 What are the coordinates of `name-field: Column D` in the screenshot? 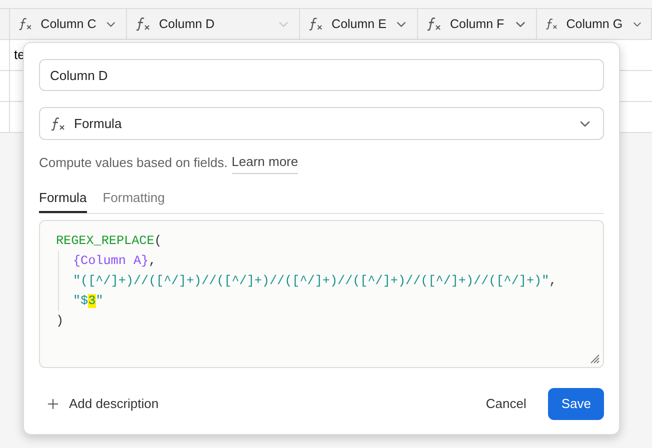 It's located at (321, 75).